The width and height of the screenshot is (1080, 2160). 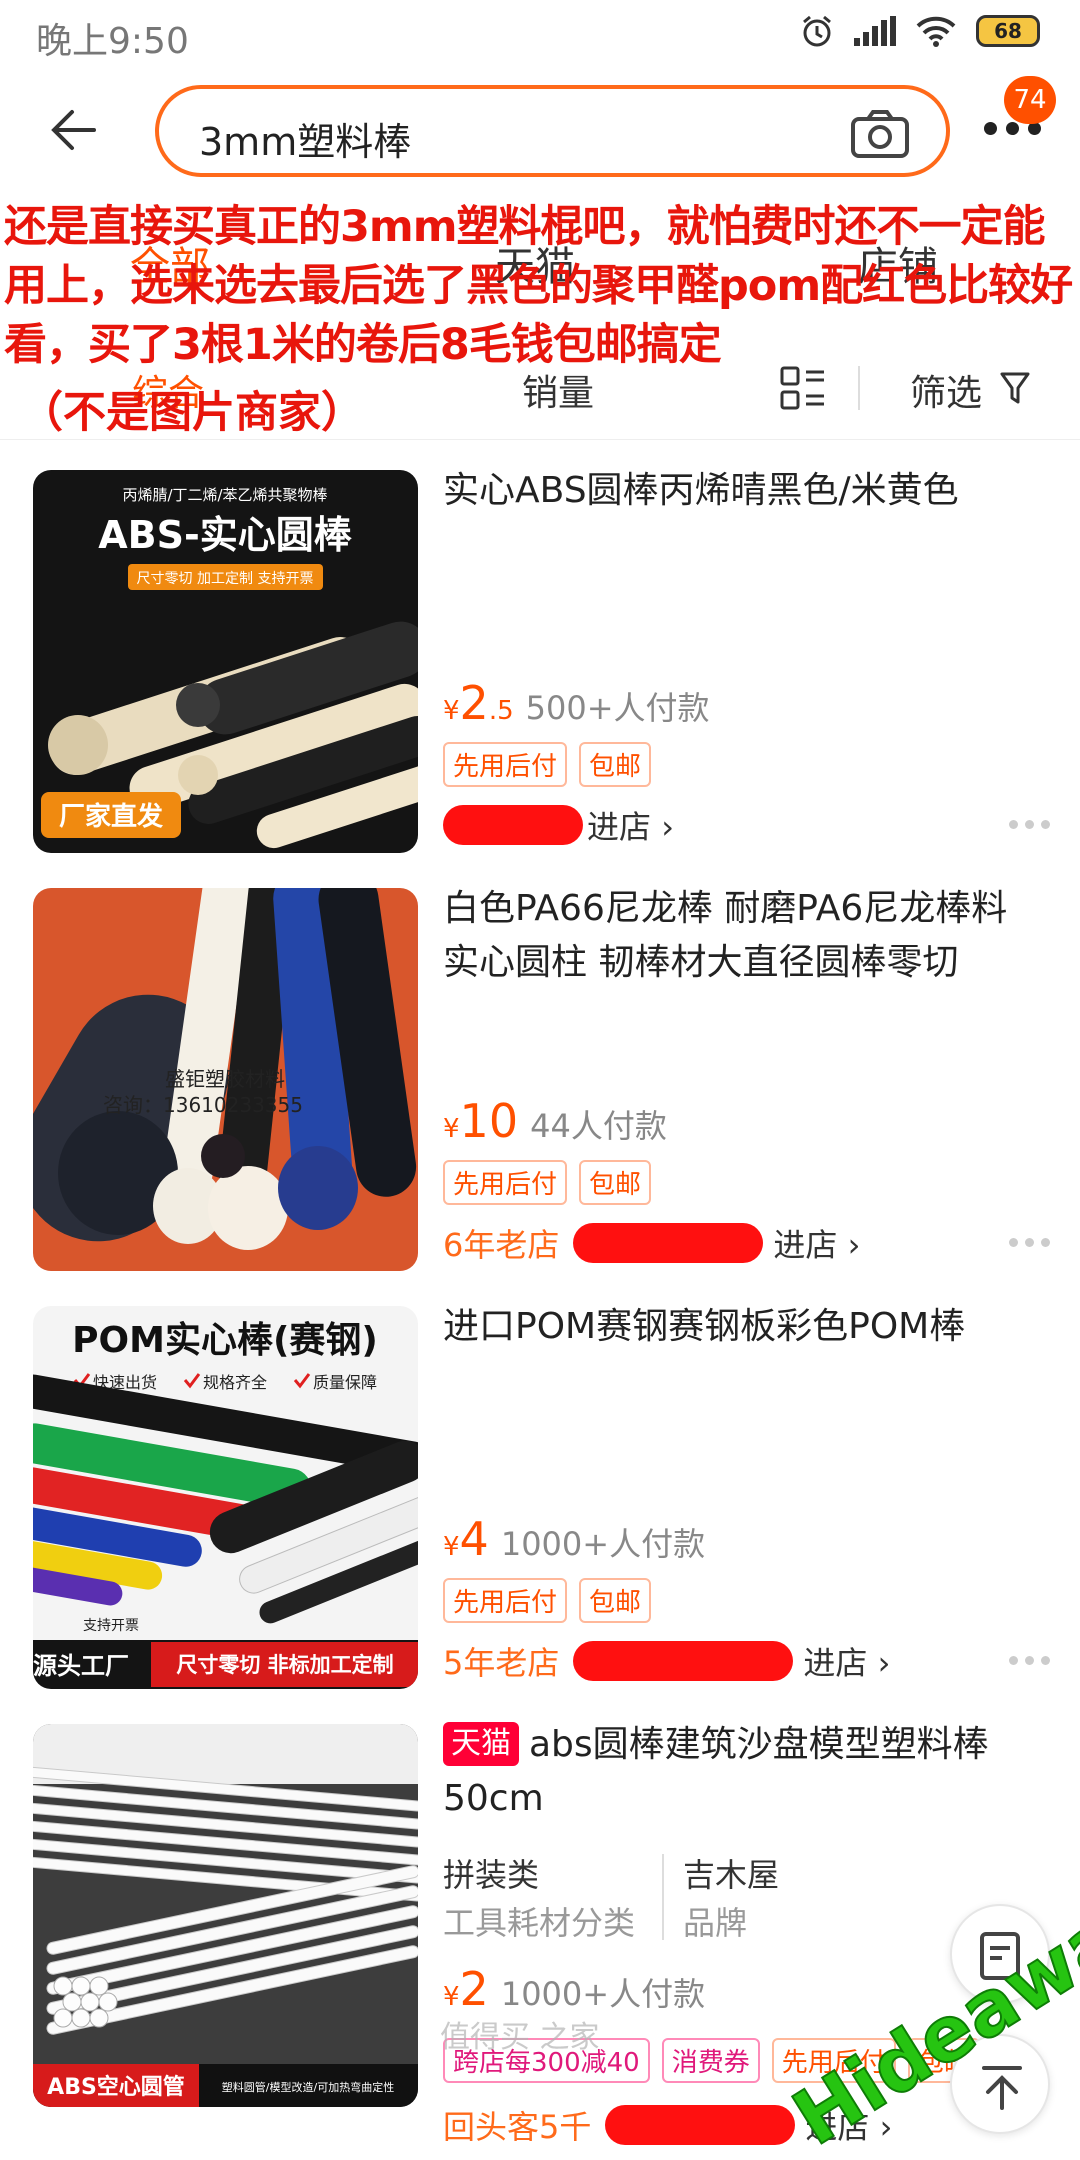 I want to click on camera-icon, so click(x=880, y=134).